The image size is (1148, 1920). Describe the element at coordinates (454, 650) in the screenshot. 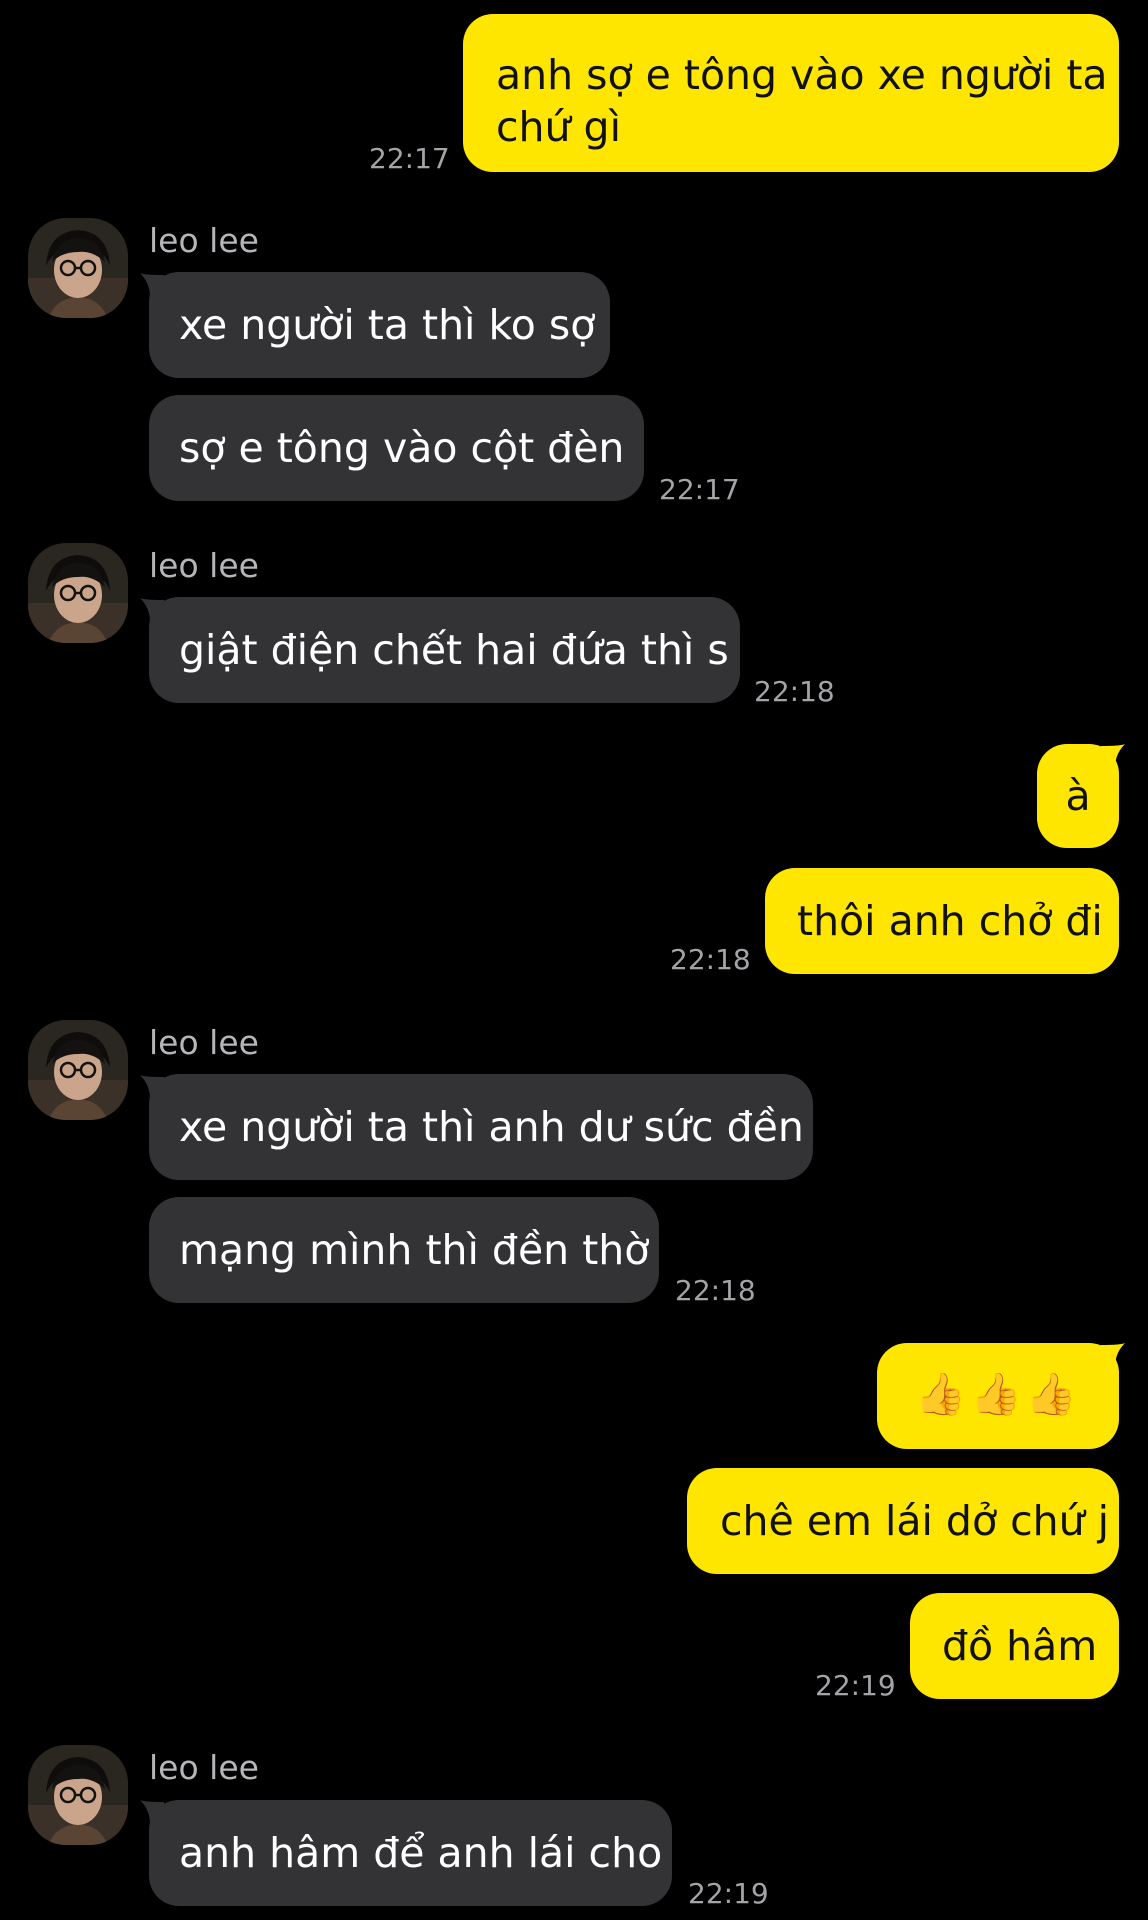

I see `message-text: giật điện chết hai đứa thì s` at that location.